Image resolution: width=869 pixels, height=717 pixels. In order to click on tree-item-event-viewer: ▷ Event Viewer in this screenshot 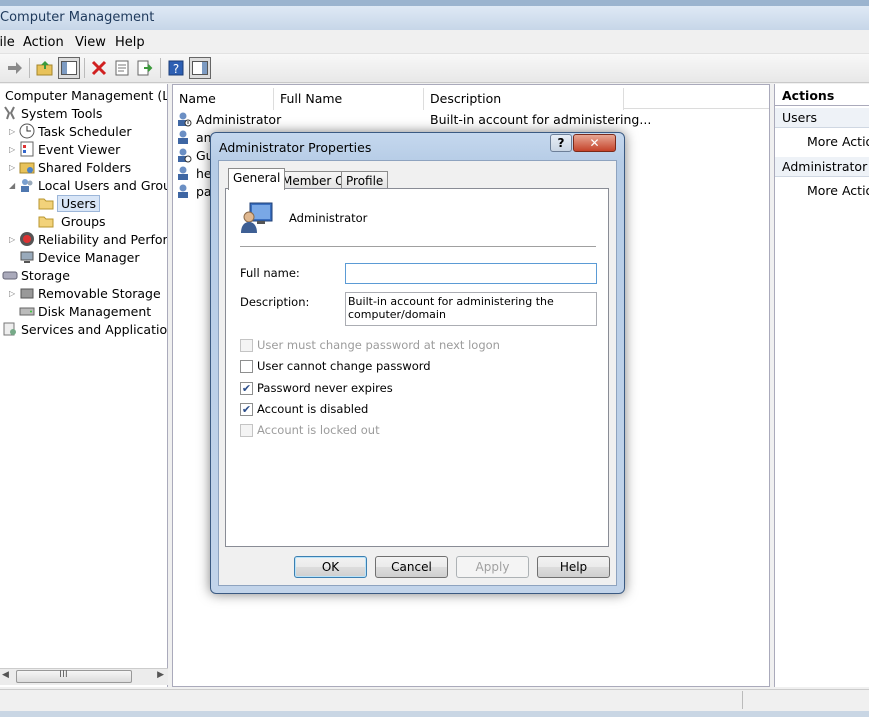, I will do `click(64, 149)`.